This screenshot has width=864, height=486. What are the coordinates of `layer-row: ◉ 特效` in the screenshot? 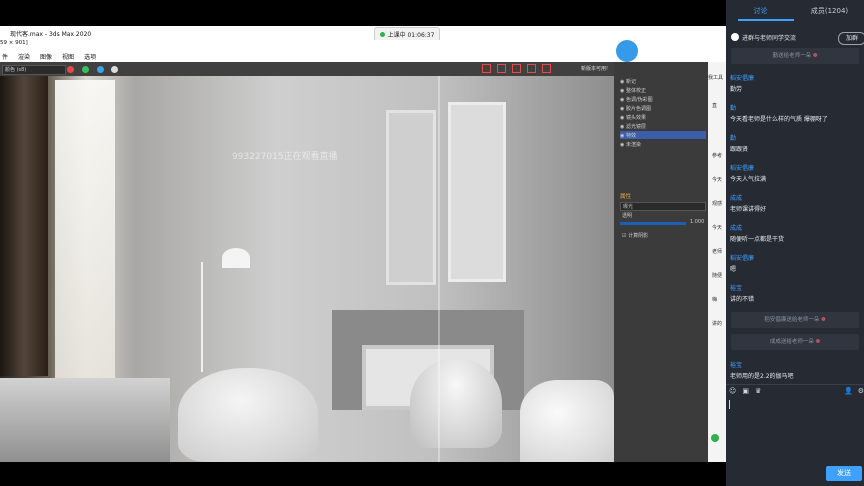 It's located at (628, 135).